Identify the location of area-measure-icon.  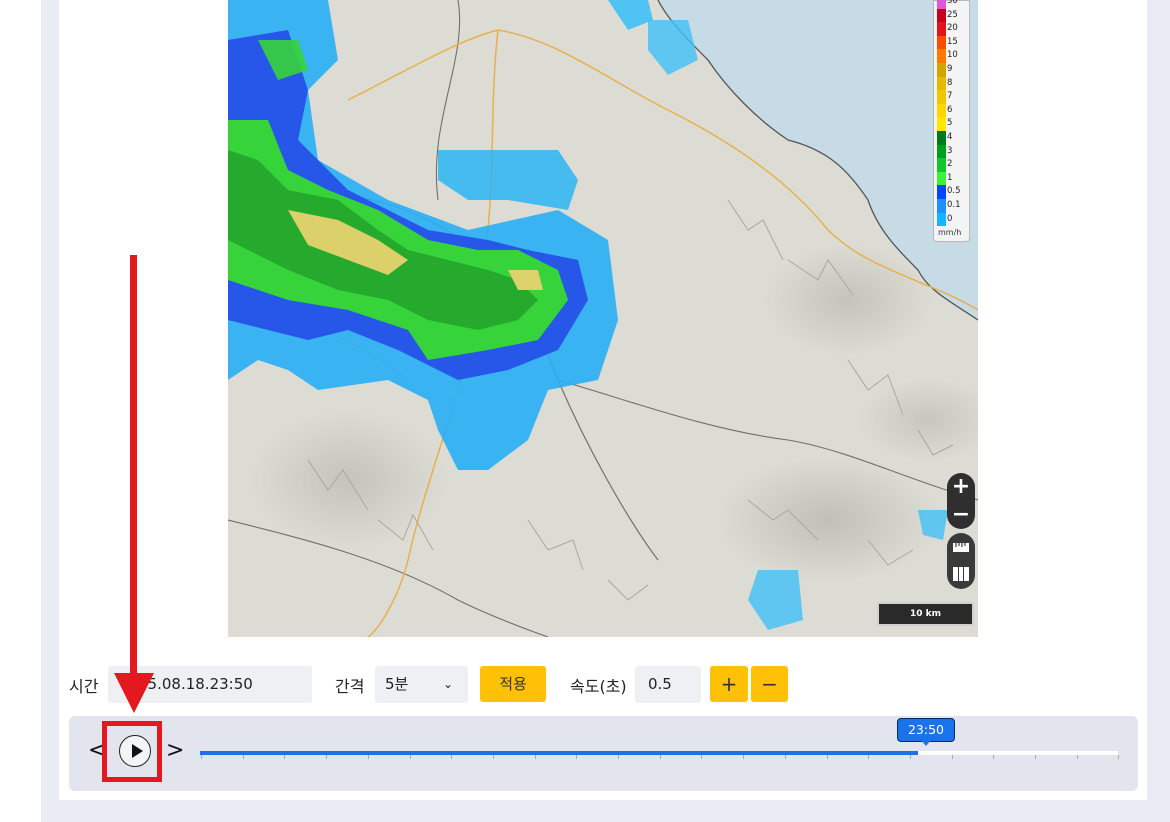
(961, 574).